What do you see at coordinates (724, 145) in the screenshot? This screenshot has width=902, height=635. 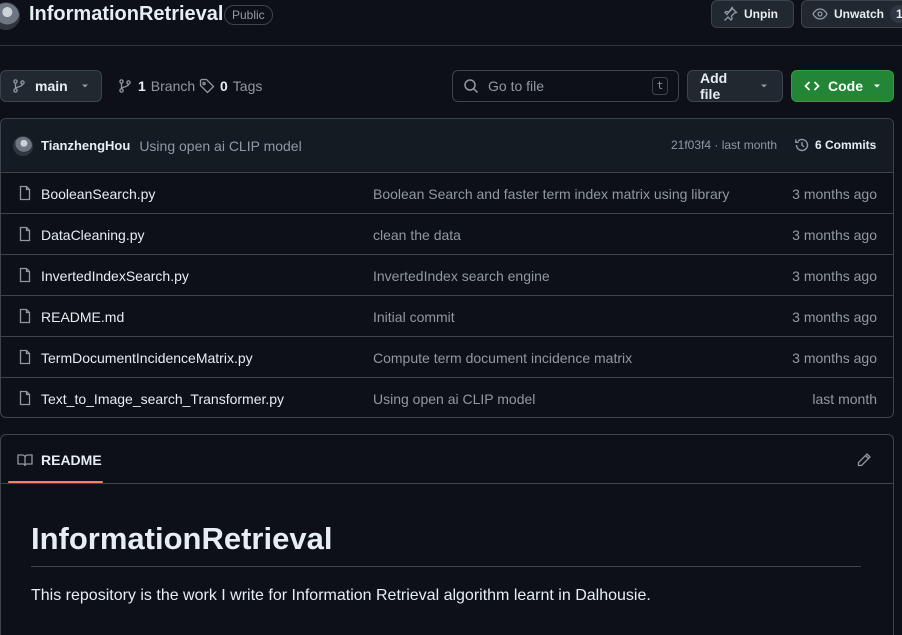 I see `commit-hash-date: 21f03f4 · last month` at bounding box center [724, 145].